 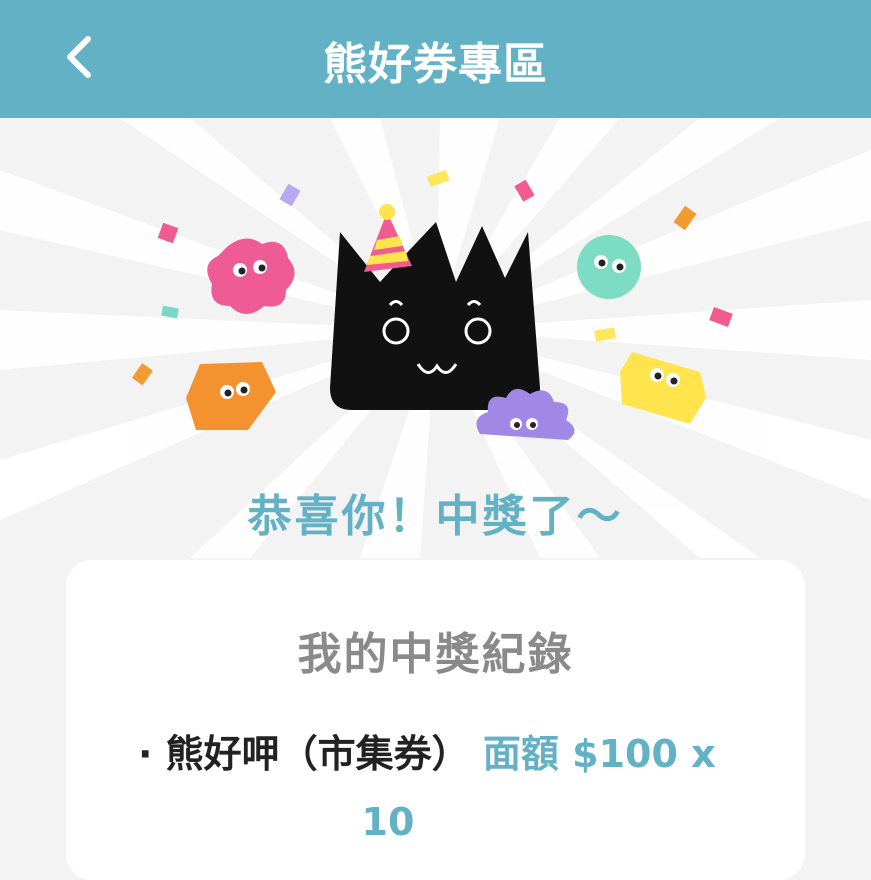 I want to click on app-header: 熊好券專區, so click(x=435, y=59).